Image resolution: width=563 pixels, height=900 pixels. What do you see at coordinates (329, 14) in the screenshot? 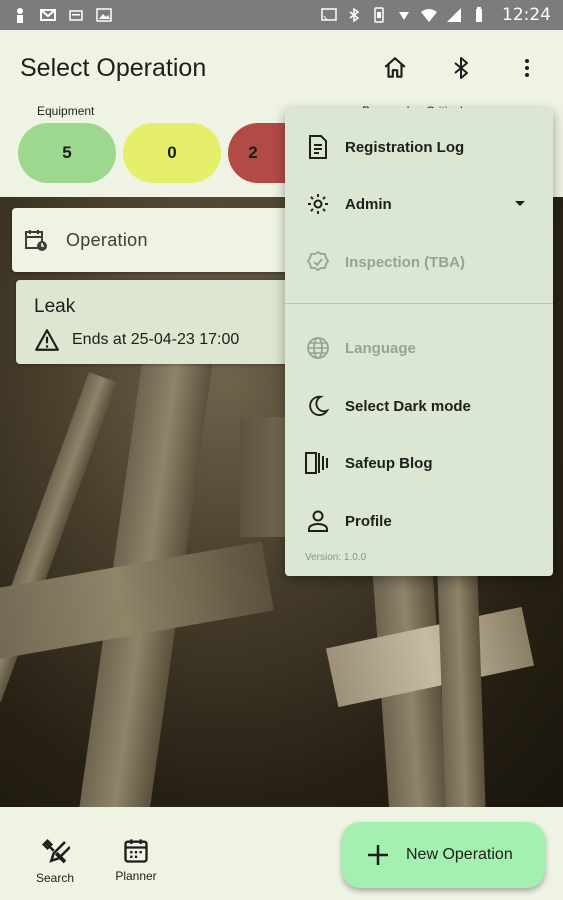
I see `cast-icon` at bounding box center [329, 14].